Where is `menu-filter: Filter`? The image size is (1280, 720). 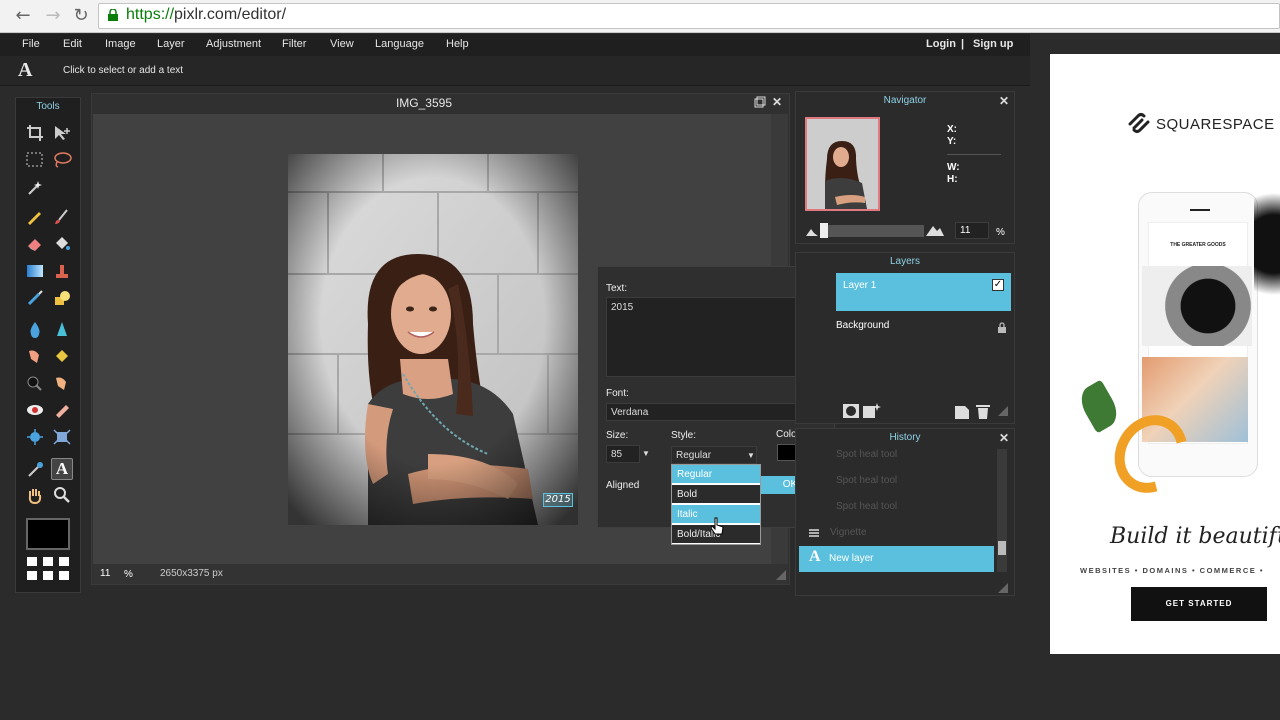 menu-filter: Filter is located at coordinates (294, 44).